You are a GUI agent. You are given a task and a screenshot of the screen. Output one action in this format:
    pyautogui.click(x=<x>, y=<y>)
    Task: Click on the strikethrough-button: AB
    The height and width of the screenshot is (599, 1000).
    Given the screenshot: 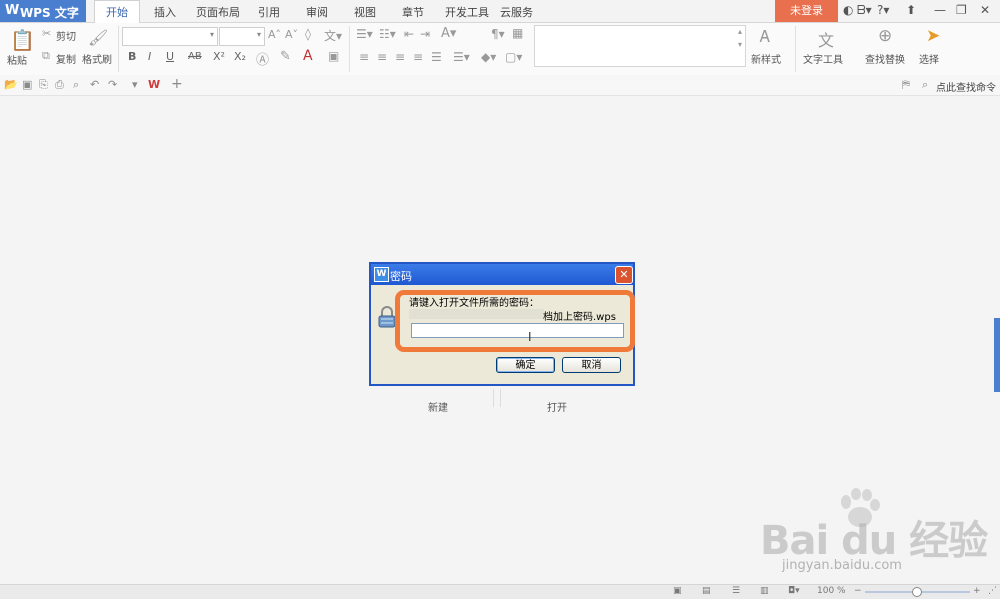 What is the action you would take?
    pyautogui.click(x=195, y=56)
    